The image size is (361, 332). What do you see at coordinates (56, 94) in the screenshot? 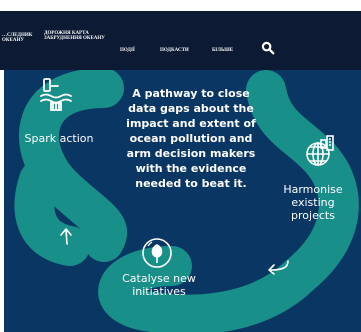
I see `ocean-sensor-icon` at bounding box center [56, 94].